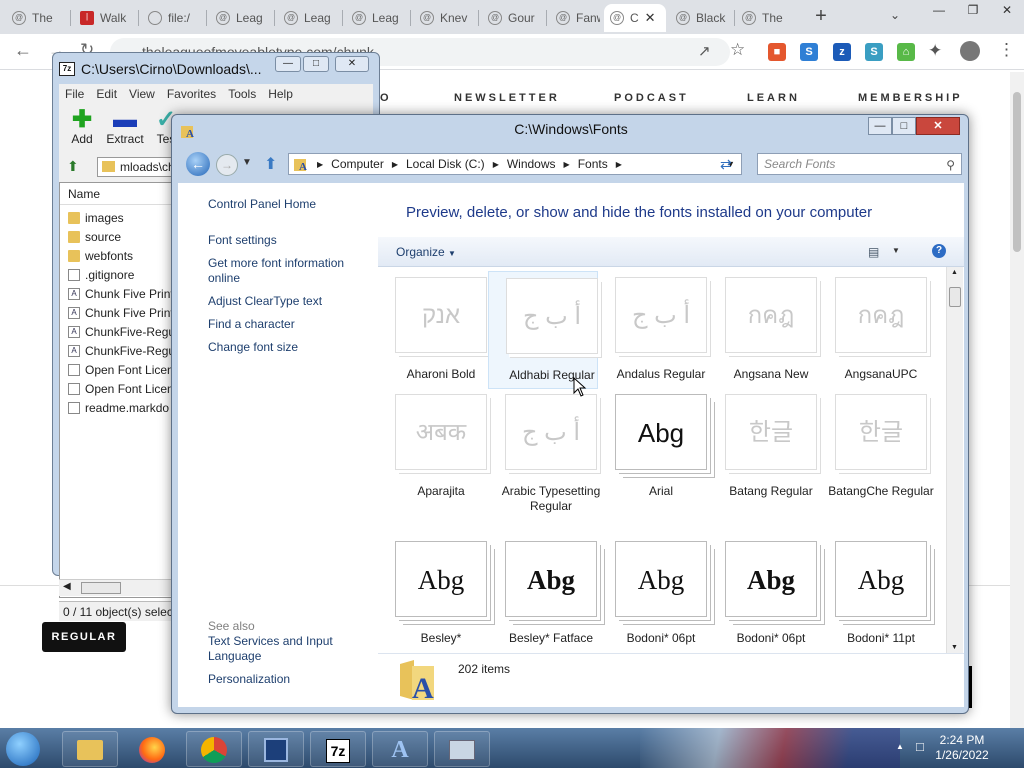  What do you see at coordinates (67, 586) in the screenshot?
I see `scroll-left-icon: ◀` at bounding box center [67, 586].